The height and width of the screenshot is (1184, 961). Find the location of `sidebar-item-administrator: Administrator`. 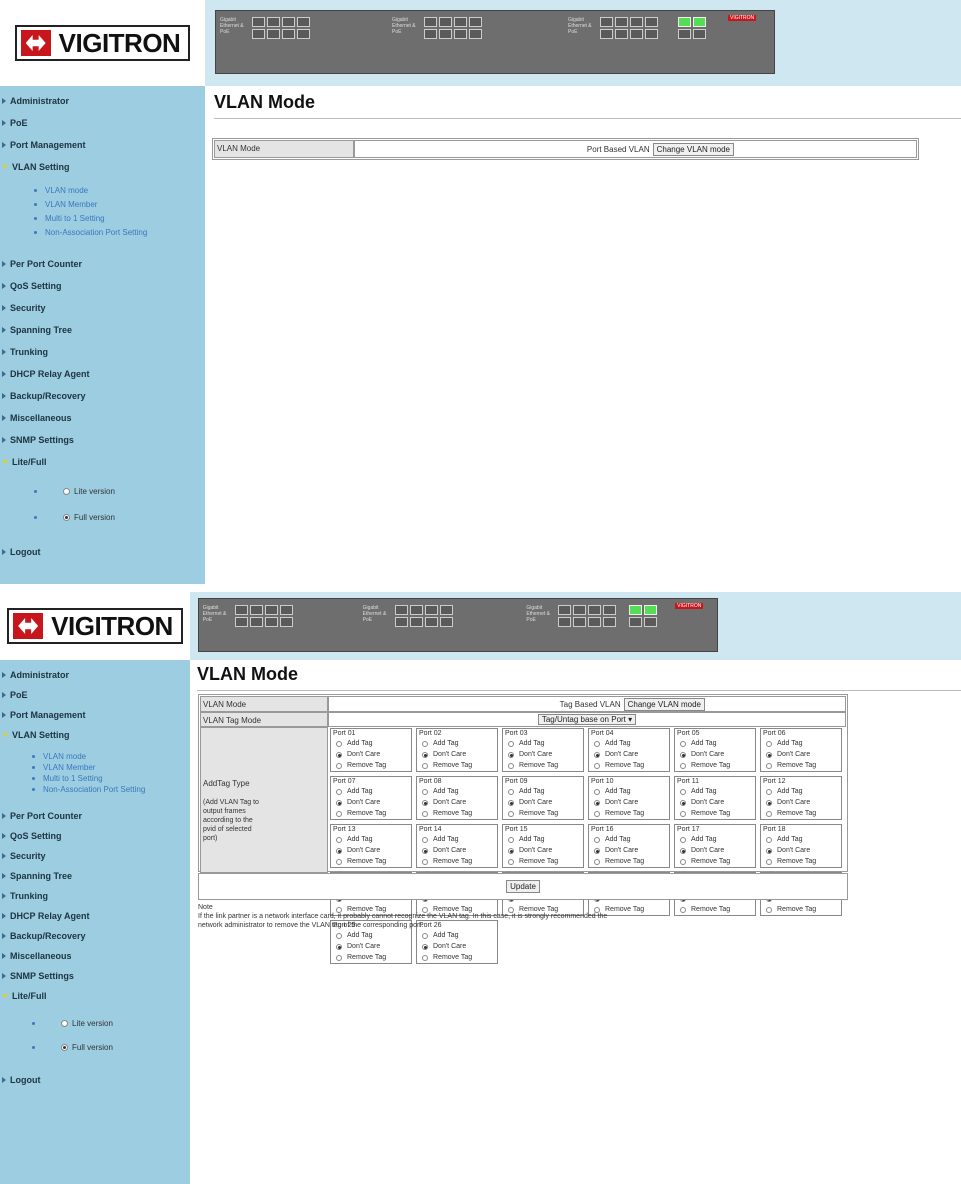

sidebar-item-administrator: Administrator is located at coordinates (34, 101).